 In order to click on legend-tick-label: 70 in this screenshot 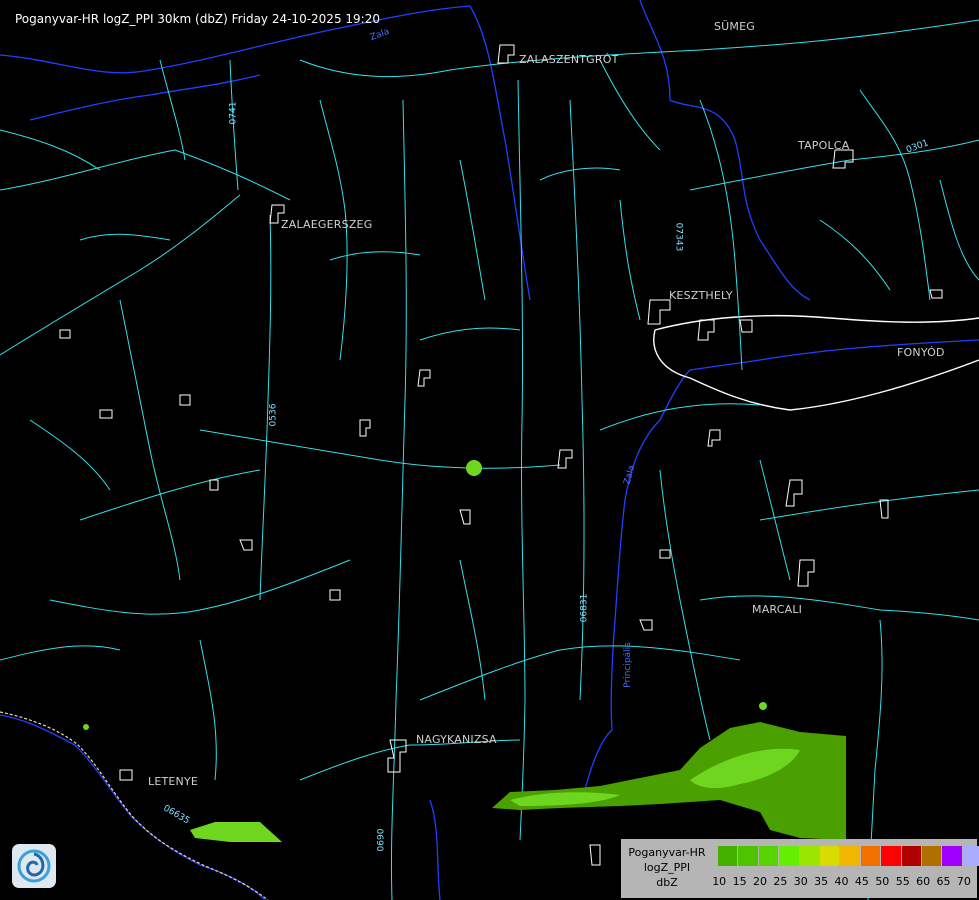, I will do `click(963, 881)`.